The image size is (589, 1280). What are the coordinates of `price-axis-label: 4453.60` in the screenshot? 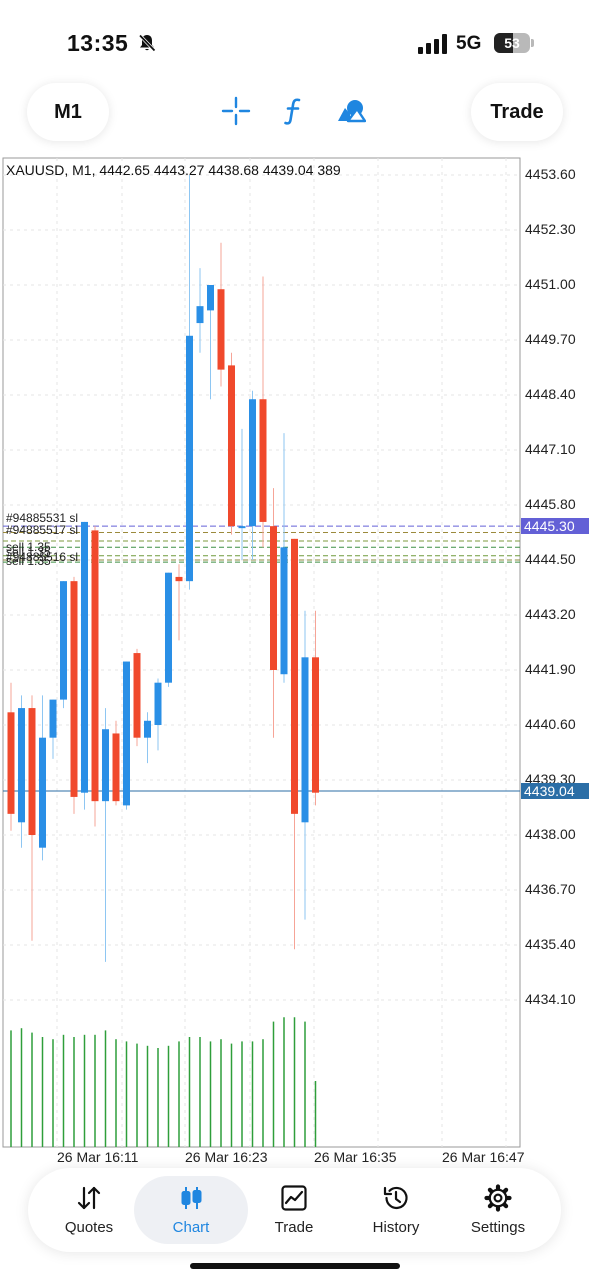 It's located at (550, 174).